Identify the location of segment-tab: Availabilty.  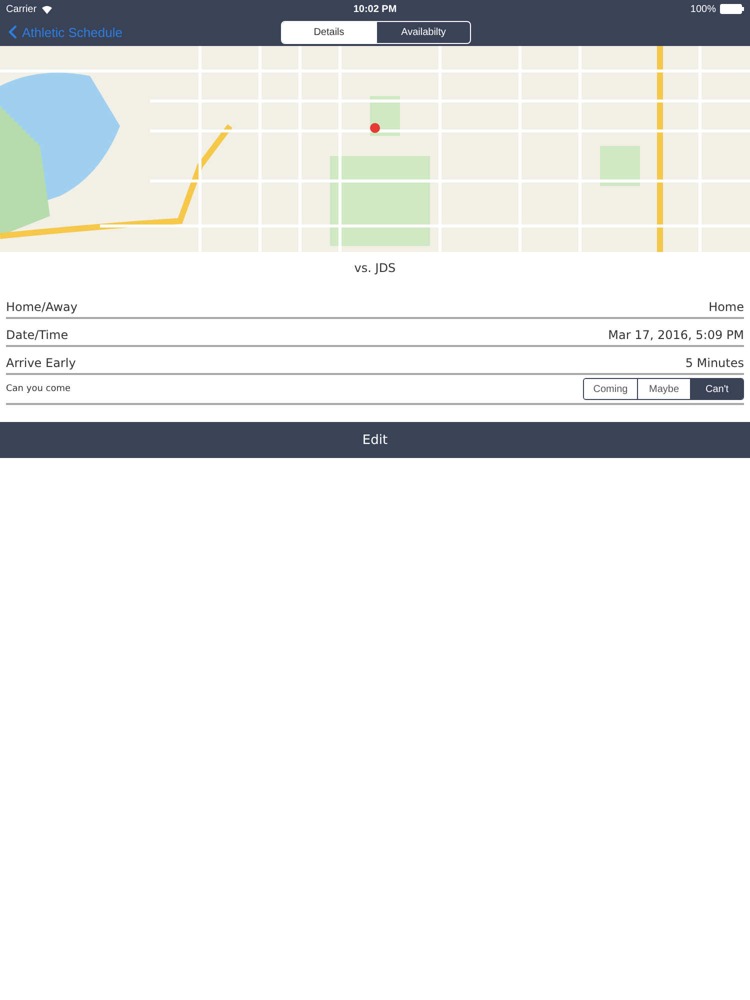
(423, 32).